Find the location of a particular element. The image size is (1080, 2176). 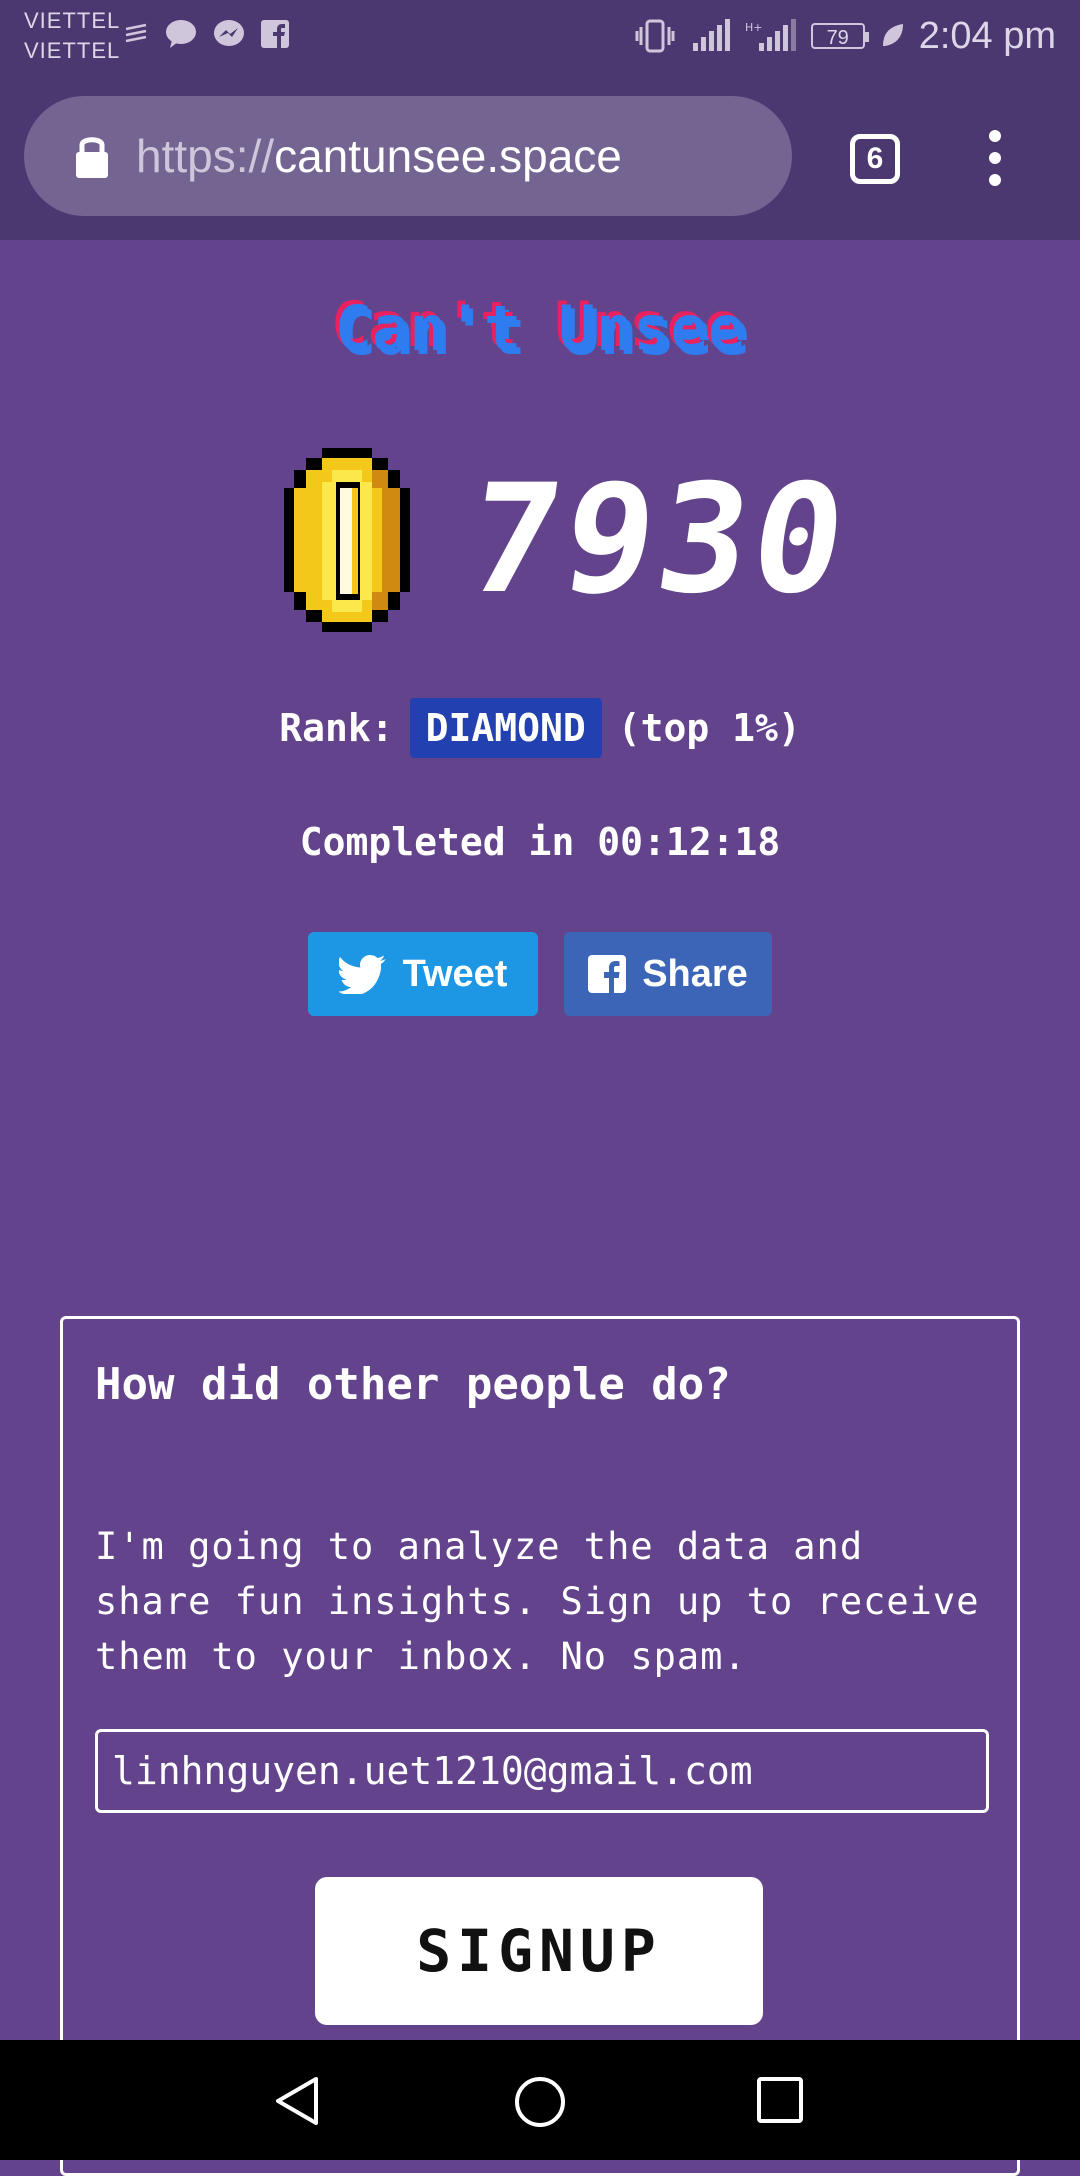

overflow-menu-button is located at coordinates (995, 160).